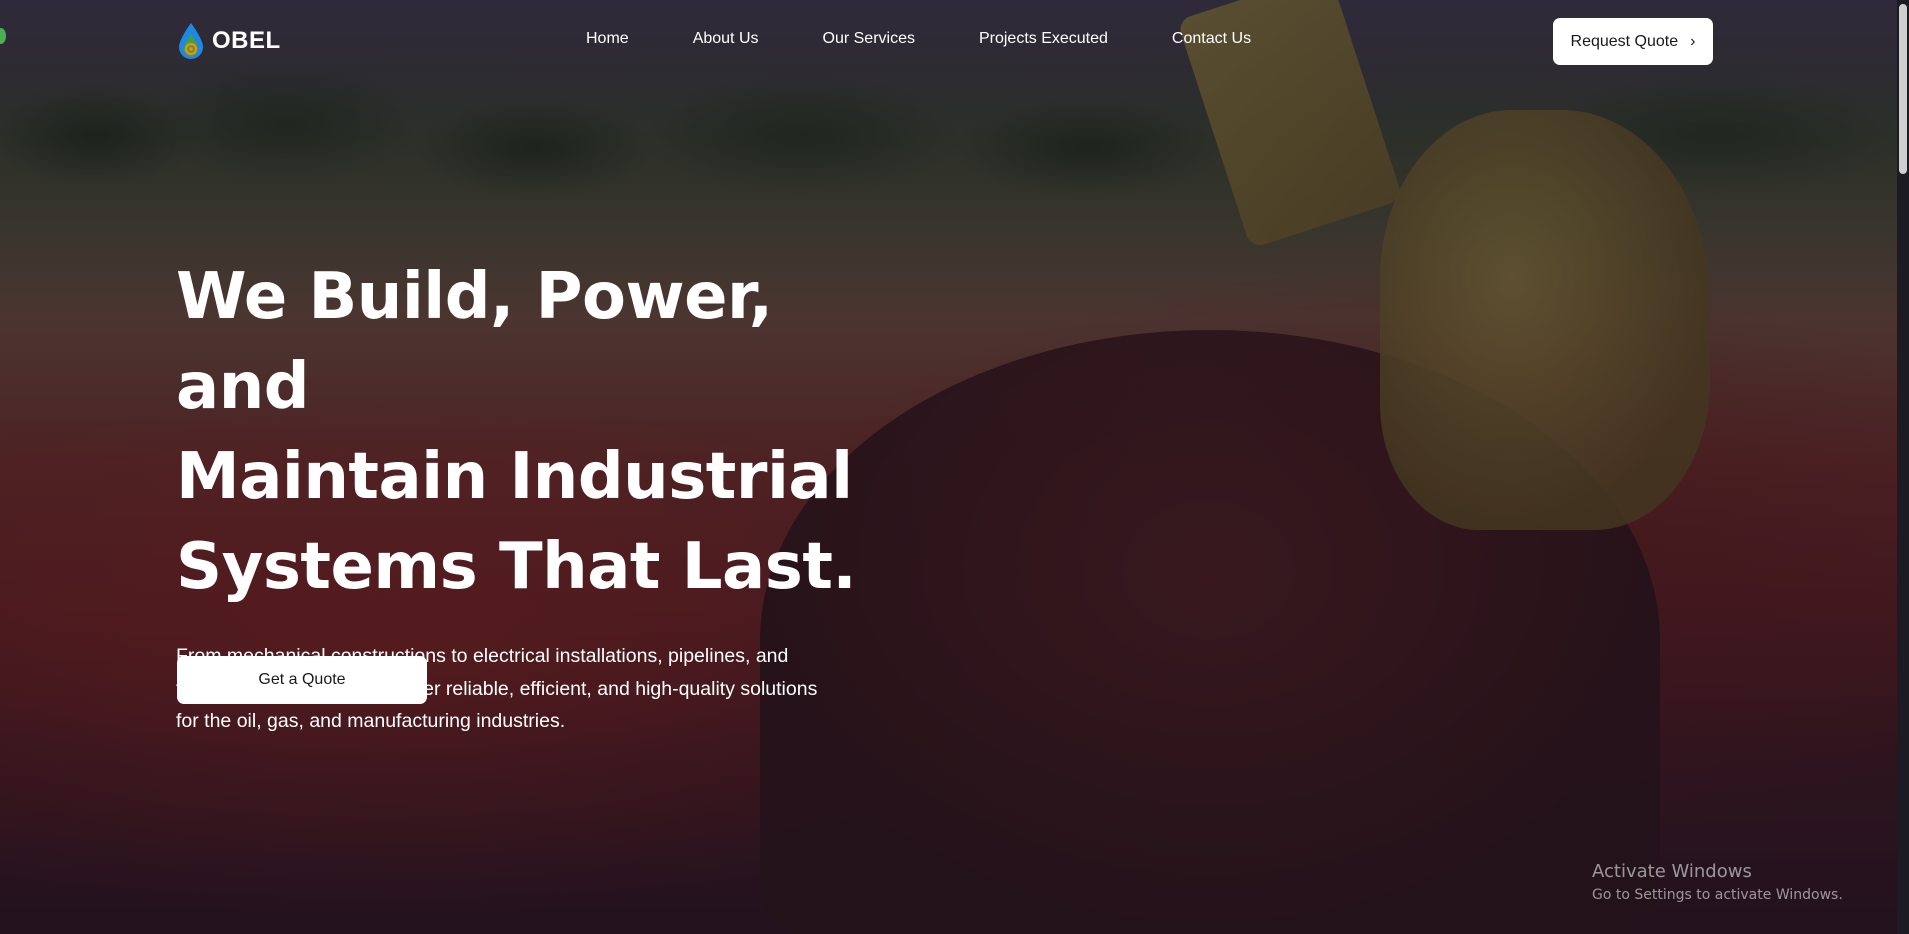 This screenshot has height=934, width=1909. Describe the element at coordinates (869, 39) in the screenshot. I see `nav-item-our-services: Our Services` at that location.